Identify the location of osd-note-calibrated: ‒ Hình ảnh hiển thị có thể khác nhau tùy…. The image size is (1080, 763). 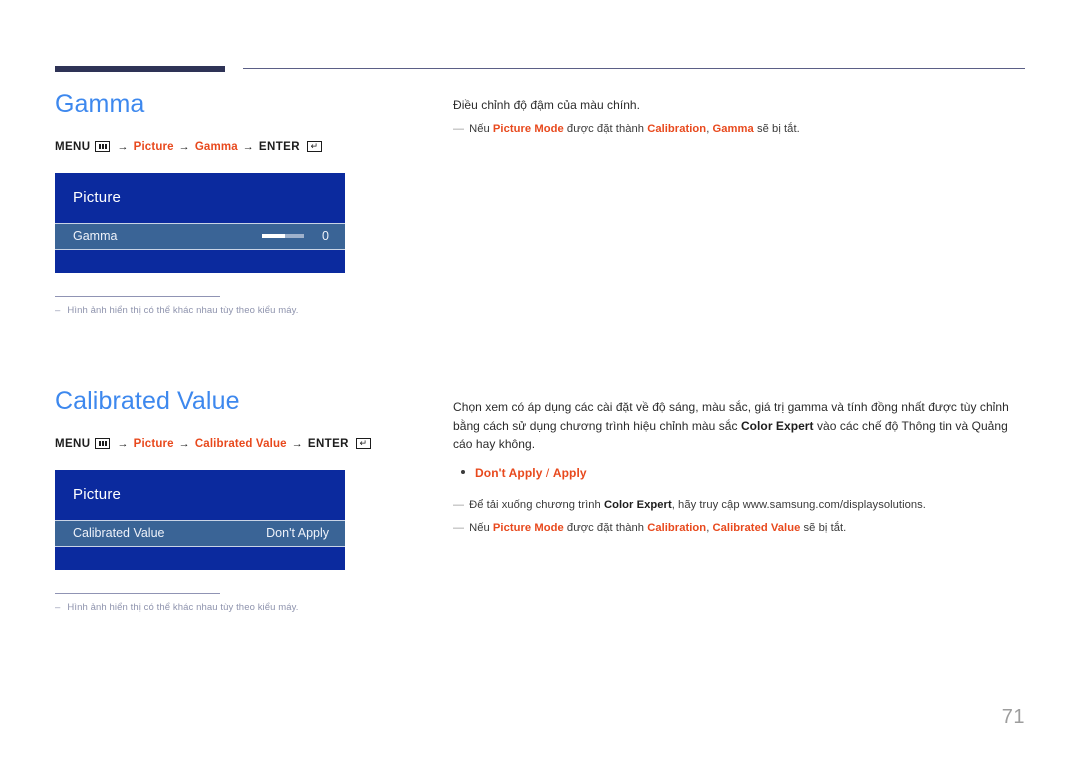
(245, 602).